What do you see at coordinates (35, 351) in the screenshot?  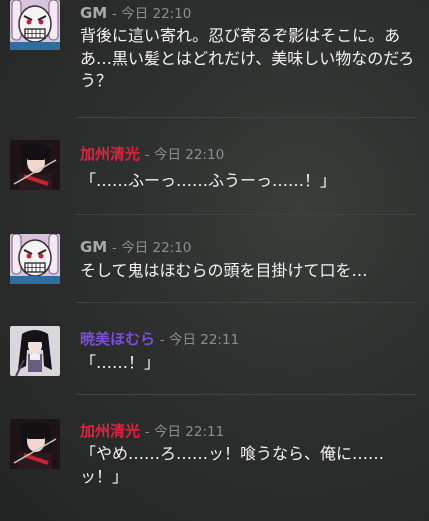 I see `homura-avatar` at bounding box center [35, 351].